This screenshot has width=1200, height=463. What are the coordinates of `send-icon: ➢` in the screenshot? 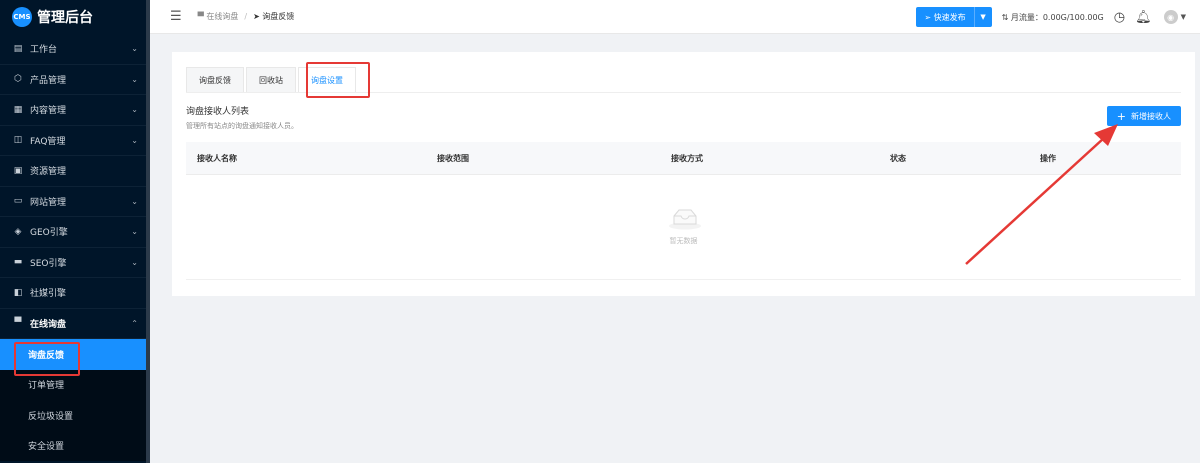 It's located at (929, 17).